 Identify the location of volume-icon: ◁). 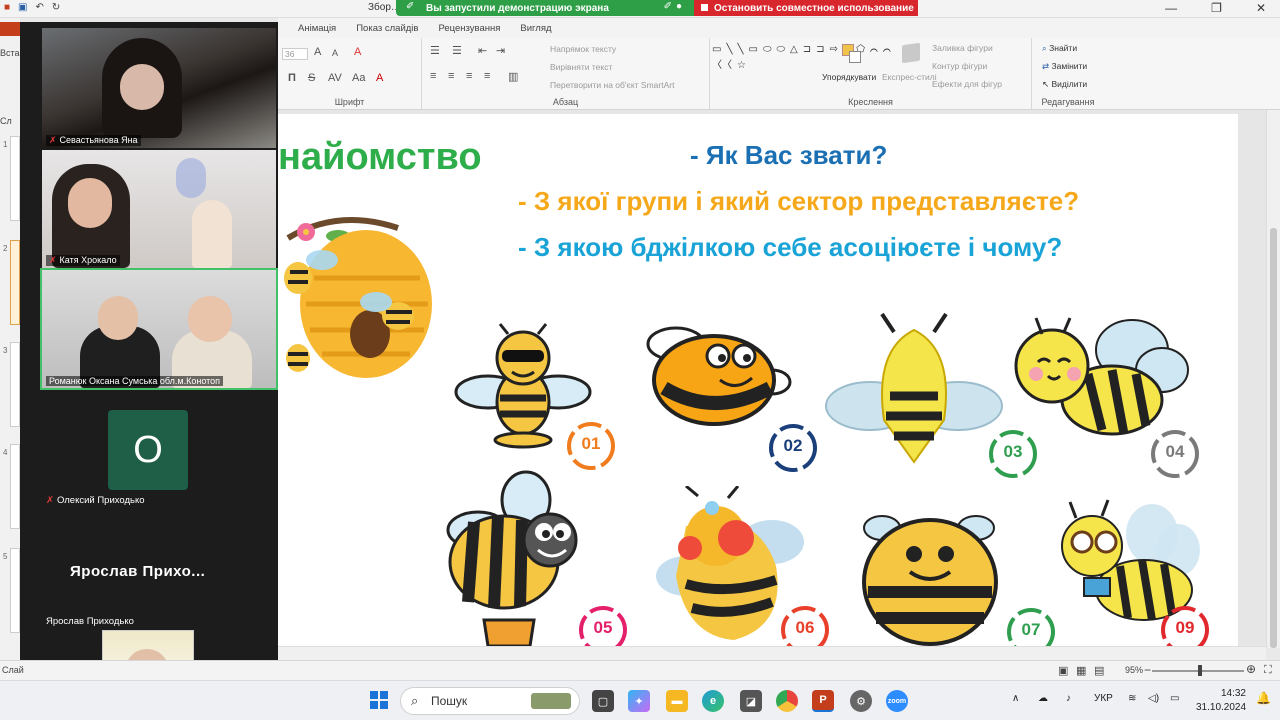
(1153, 698).